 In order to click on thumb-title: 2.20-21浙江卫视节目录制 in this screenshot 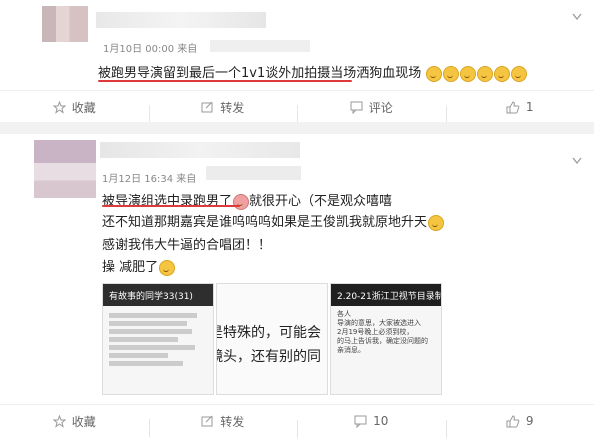, I will do `click(386, 295)`.